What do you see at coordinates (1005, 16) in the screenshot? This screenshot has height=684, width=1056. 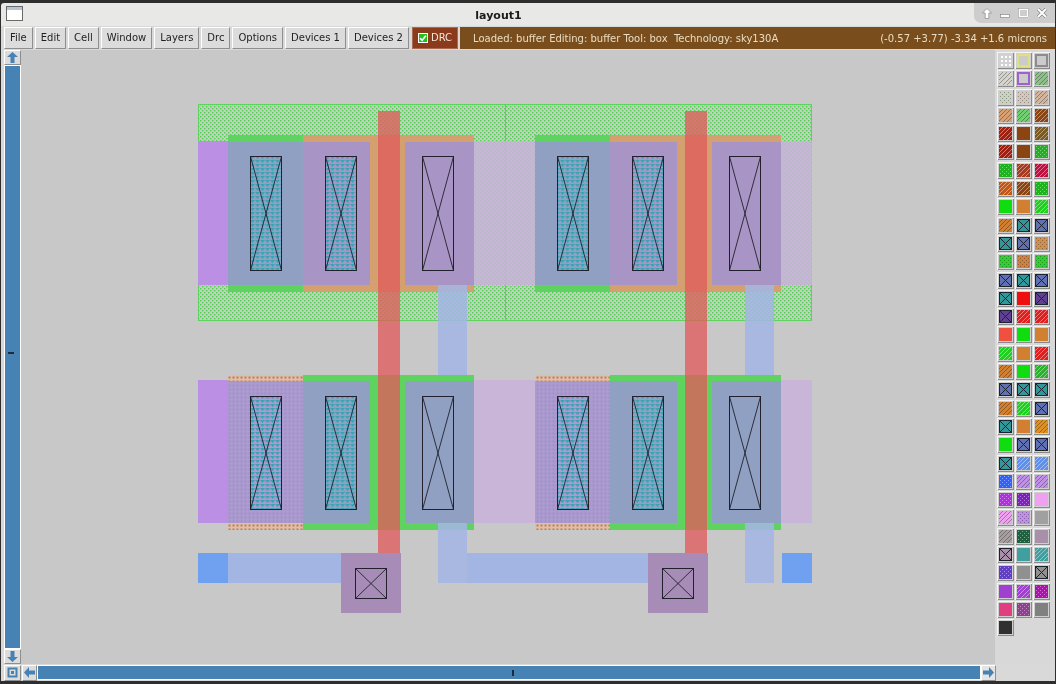 I see `minimize-icon` at bounding box center [1005, 16].